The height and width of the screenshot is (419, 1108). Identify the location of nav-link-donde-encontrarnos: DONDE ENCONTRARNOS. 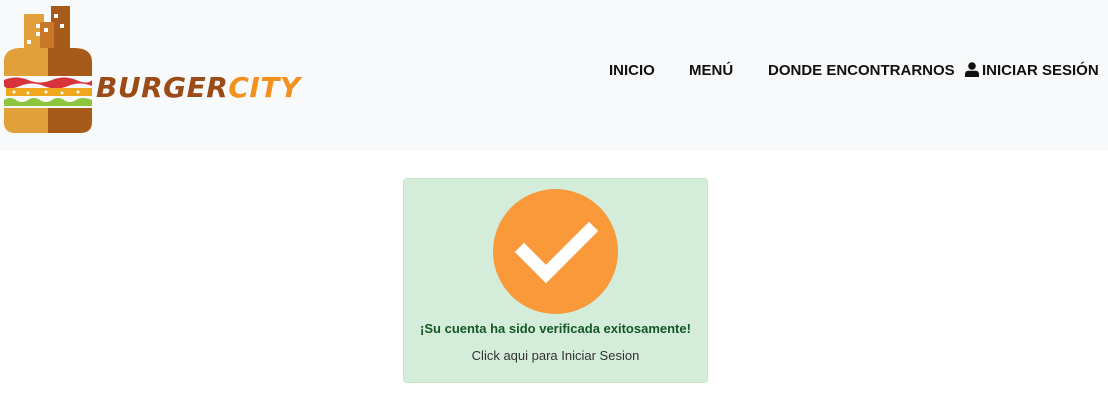
(861, 71).